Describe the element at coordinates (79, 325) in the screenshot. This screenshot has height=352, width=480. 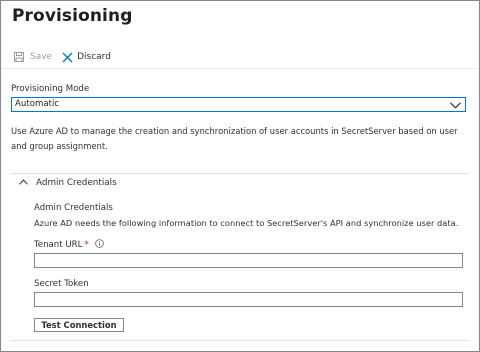
I see `test-connection-button: Test Connection` at that location.